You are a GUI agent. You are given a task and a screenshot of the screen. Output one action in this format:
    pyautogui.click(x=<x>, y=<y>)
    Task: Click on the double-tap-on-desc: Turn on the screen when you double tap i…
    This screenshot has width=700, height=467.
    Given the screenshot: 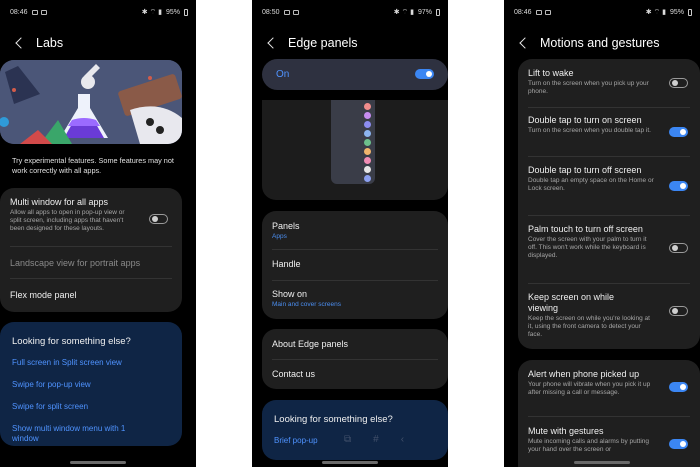 What is the action you would take?
    pyautogui.click(x=589, y=130)
    